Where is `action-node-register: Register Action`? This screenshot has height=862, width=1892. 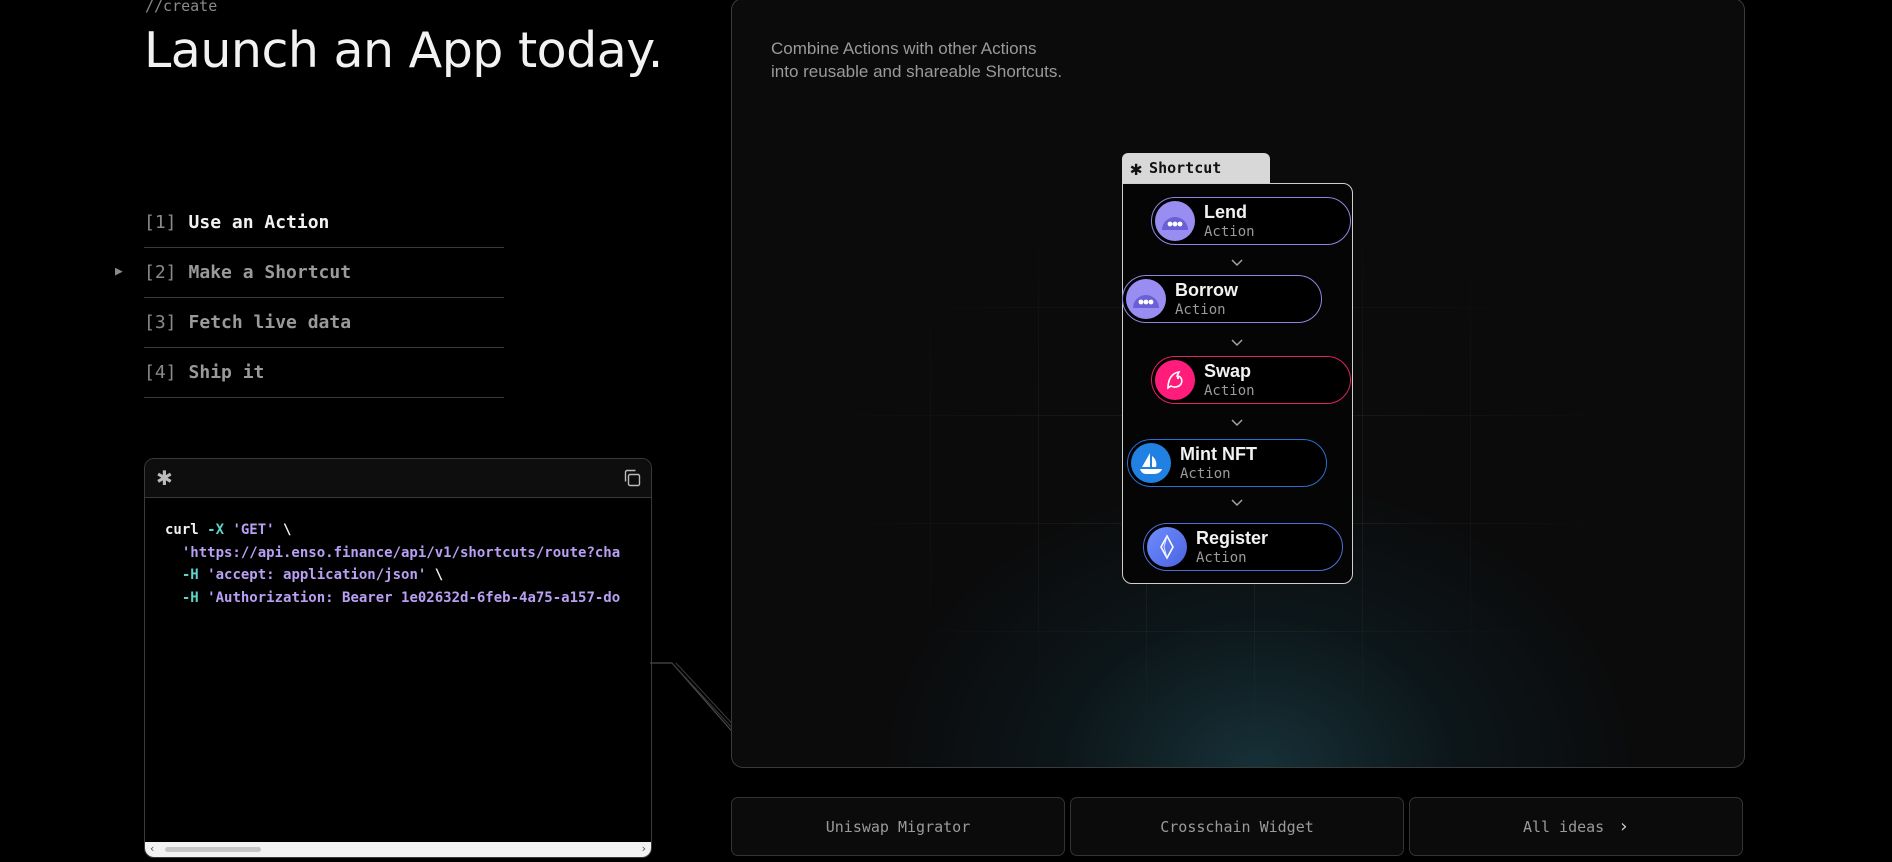 action-node-register: Register Action is located at coordinates (1243, 547).